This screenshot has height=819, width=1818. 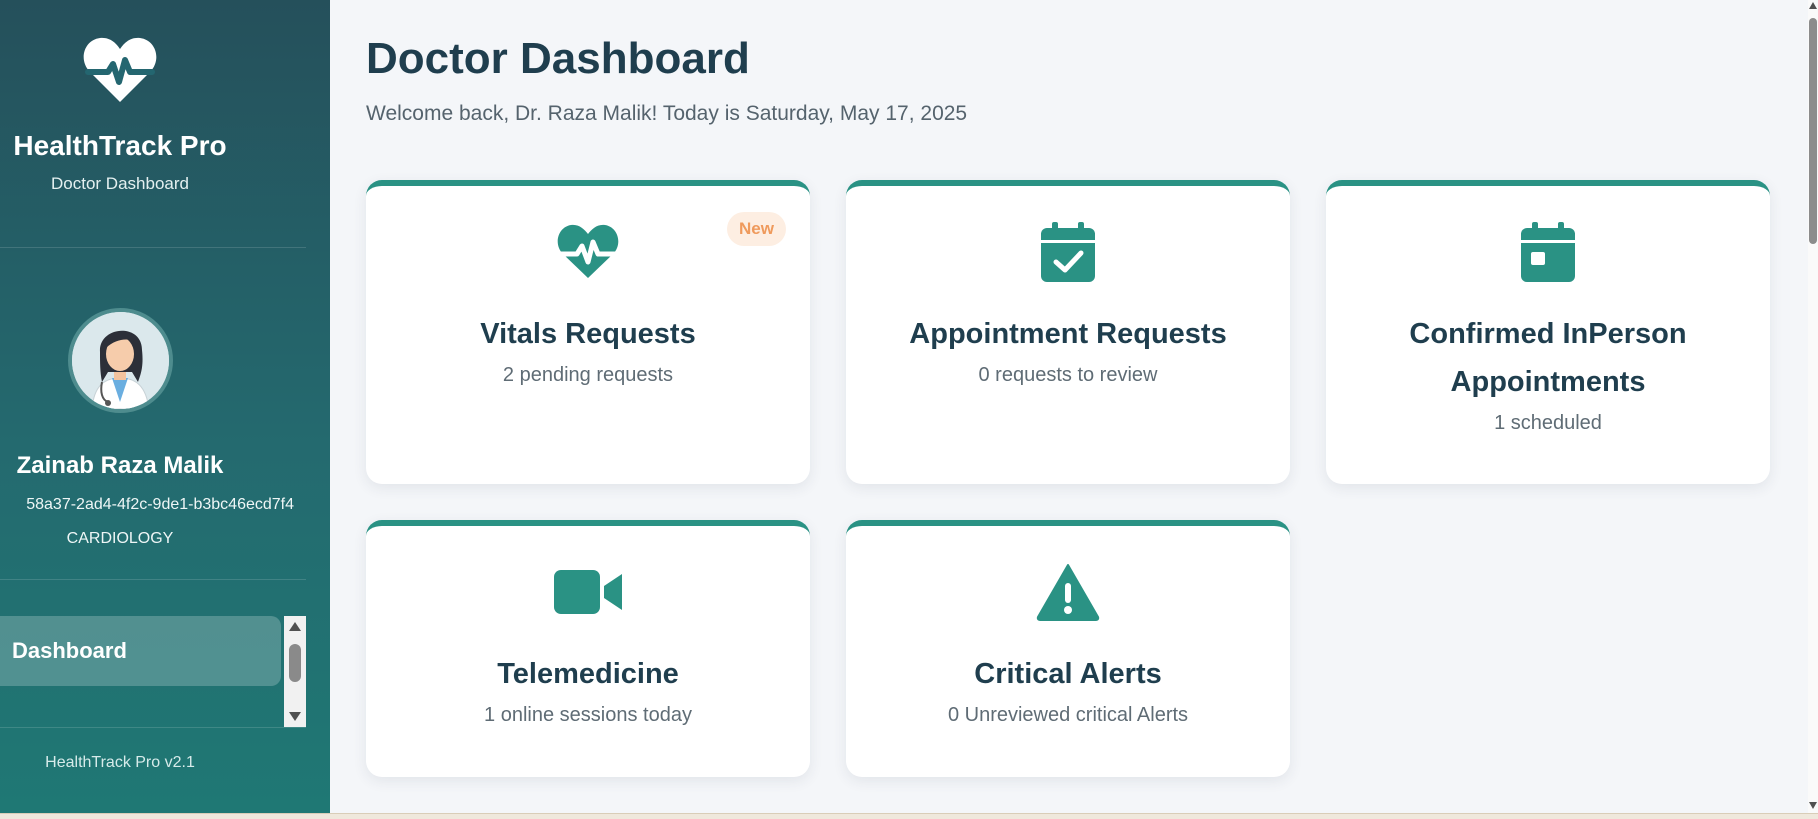 I want to click on card-title: Telemedicine, so click(x=588, y=674).